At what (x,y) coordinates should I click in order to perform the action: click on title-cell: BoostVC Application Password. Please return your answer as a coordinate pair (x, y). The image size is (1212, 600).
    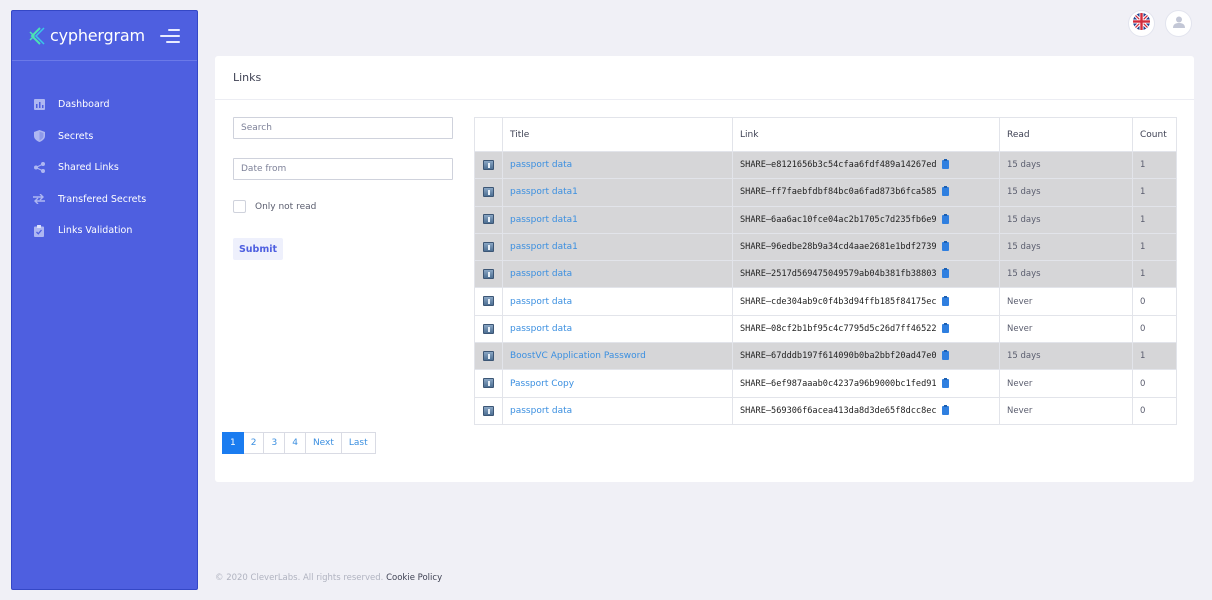
    Looking at the image, I should click on (617, 356).